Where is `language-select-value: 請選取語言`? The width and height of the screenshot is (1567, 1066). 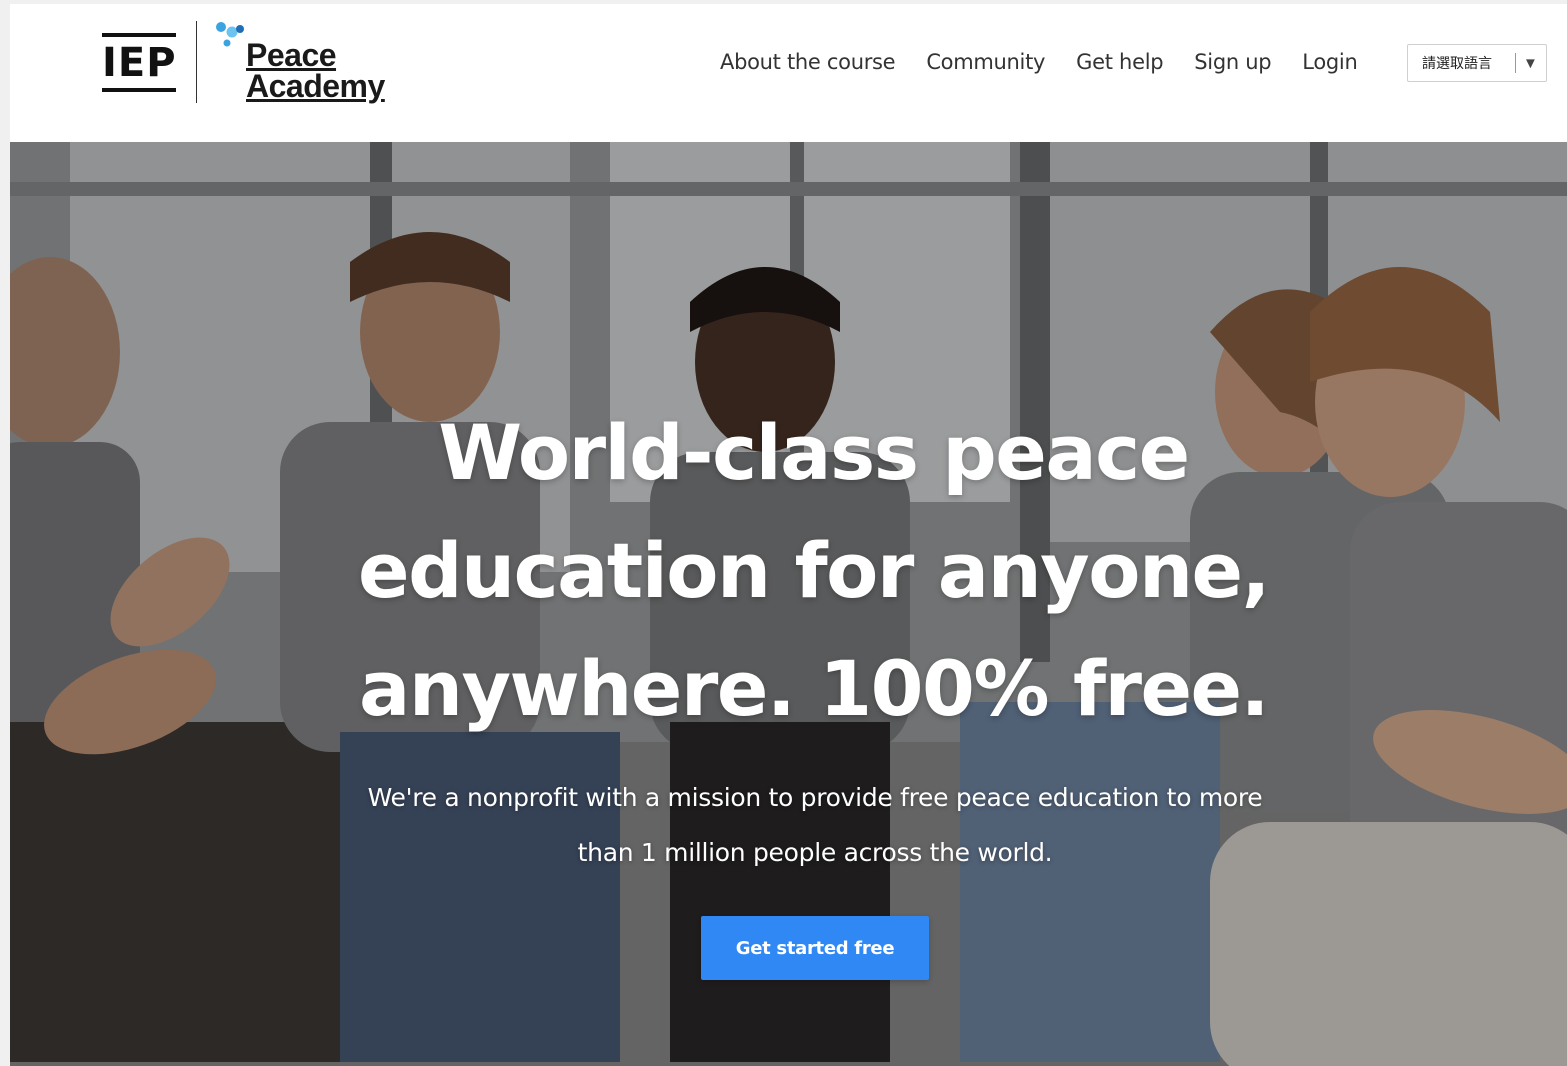
language-select-value: 請選取語言 is located at coordinates (1457, 64).